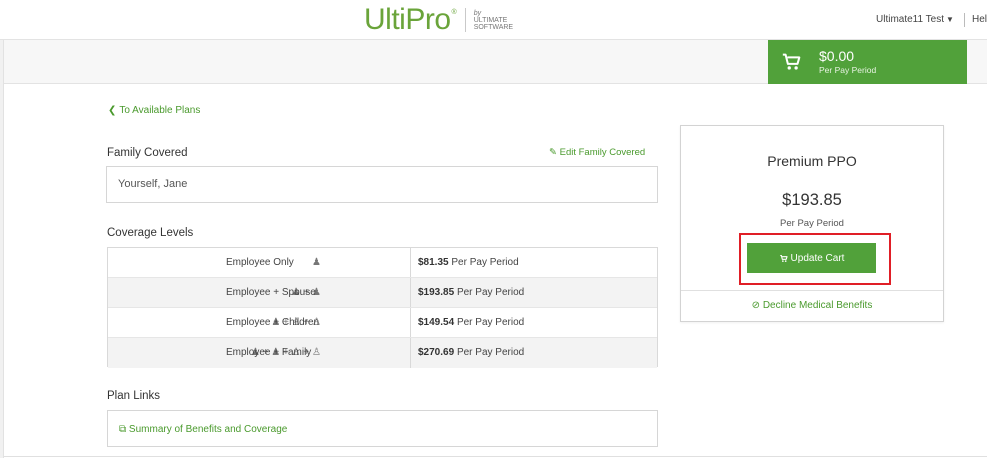 This screenshot has width=987, height=458. What do you see at coordinates (382, 263) in the screenshot?
I see `table-row: ♟ Employee Only $81.35 Per Pay Period` at bounding box center [382, 263].